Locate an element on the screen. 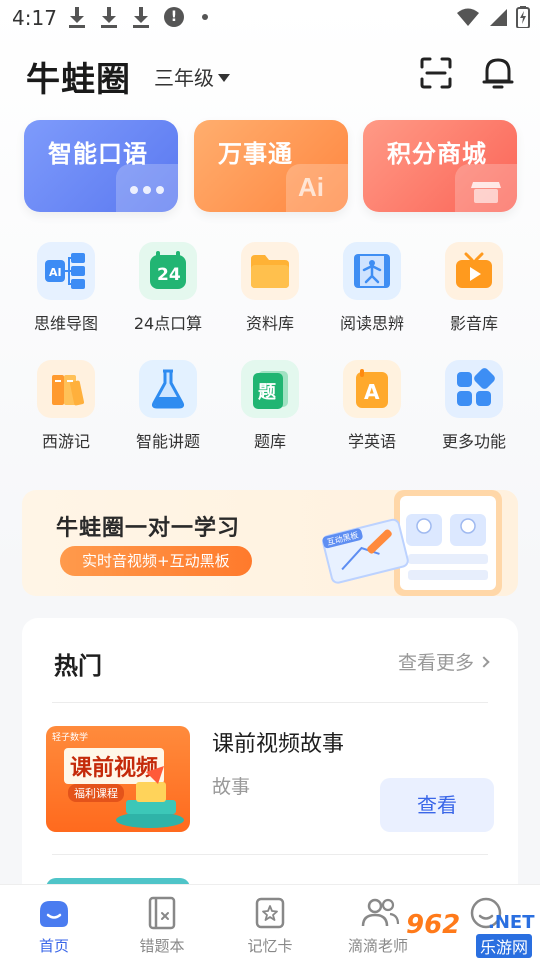 The image size is (540, 960). battery-icon is located at coordinates (523, 17).